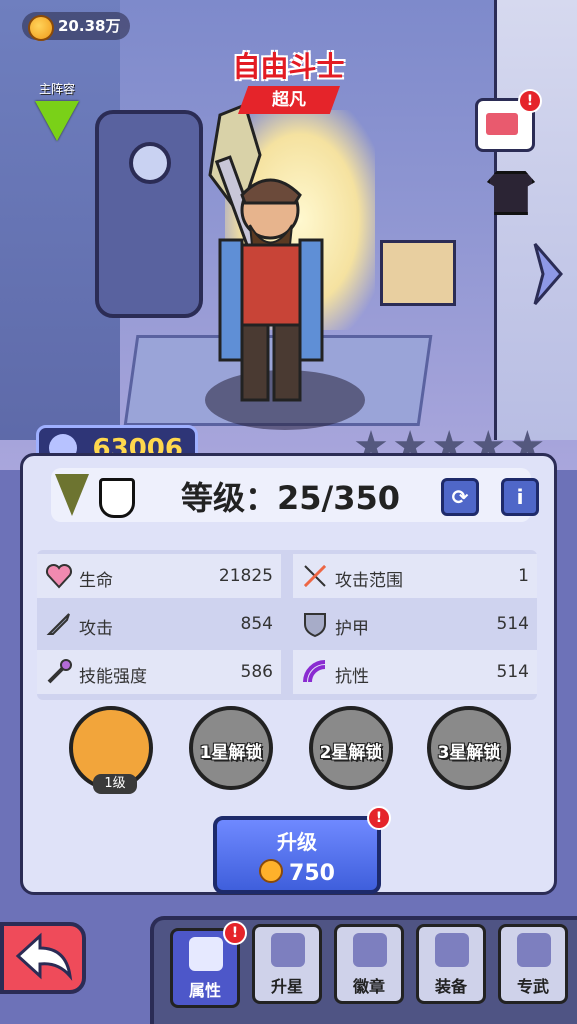  I want to click on back-arrow-icon, so click(44, 956).